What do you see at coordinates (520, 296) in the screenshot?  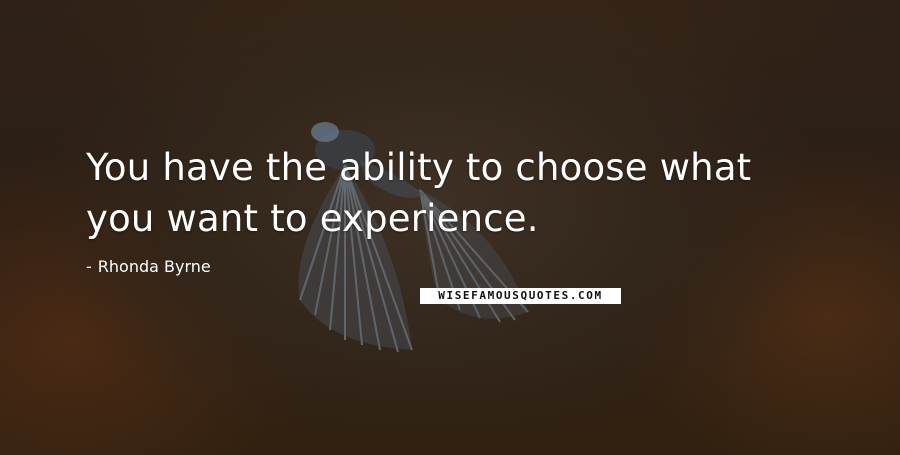 I see `watermark-logo: WISEFAMOUSQUOTES.COM` at bounding box center [520, 296].